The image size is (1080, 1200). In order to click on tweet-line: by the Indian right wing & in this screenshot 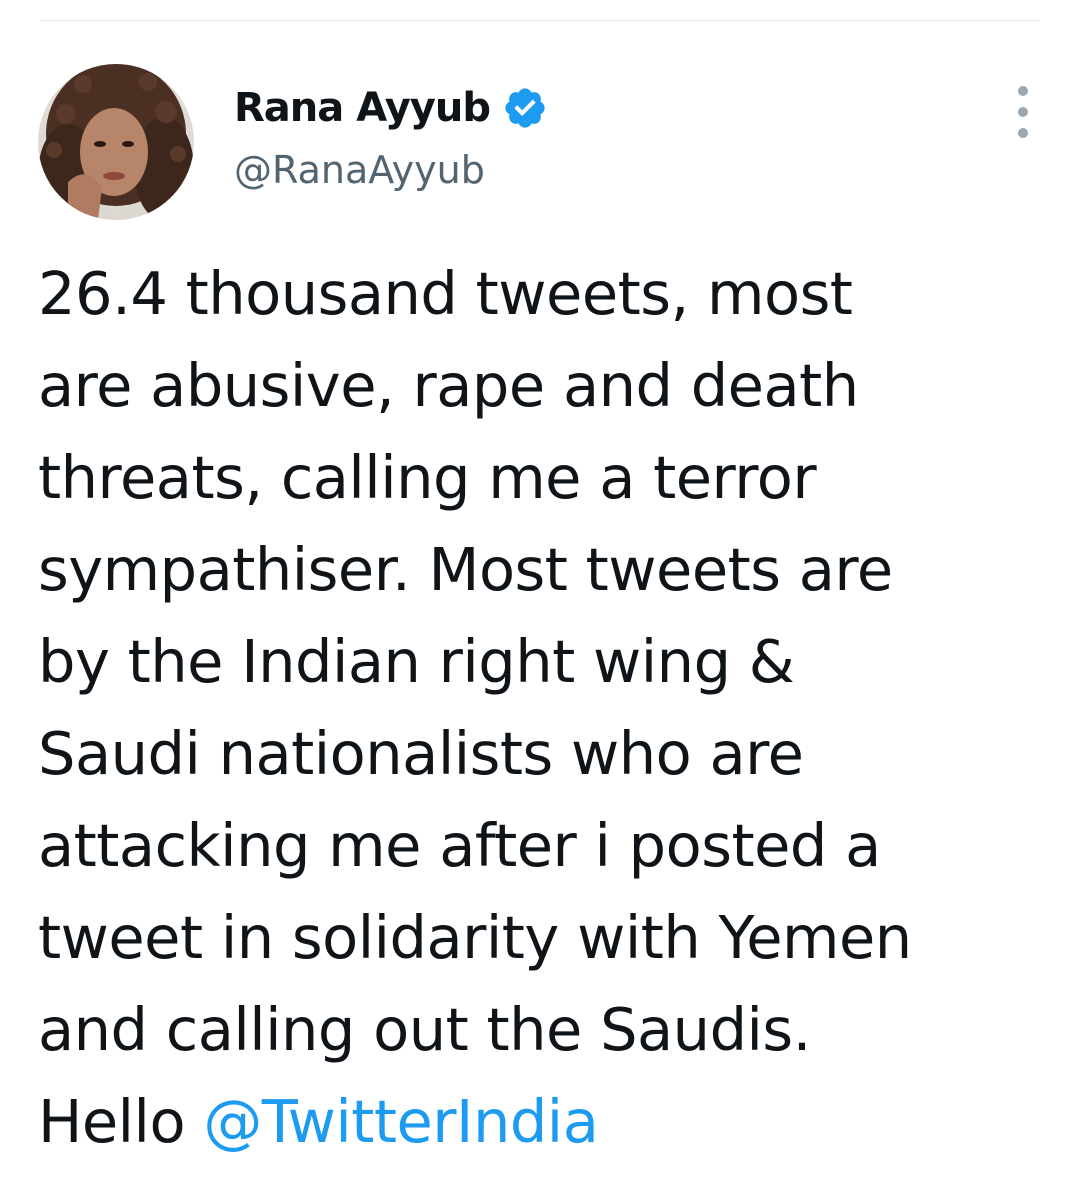, I will do `click(416, 661)`.